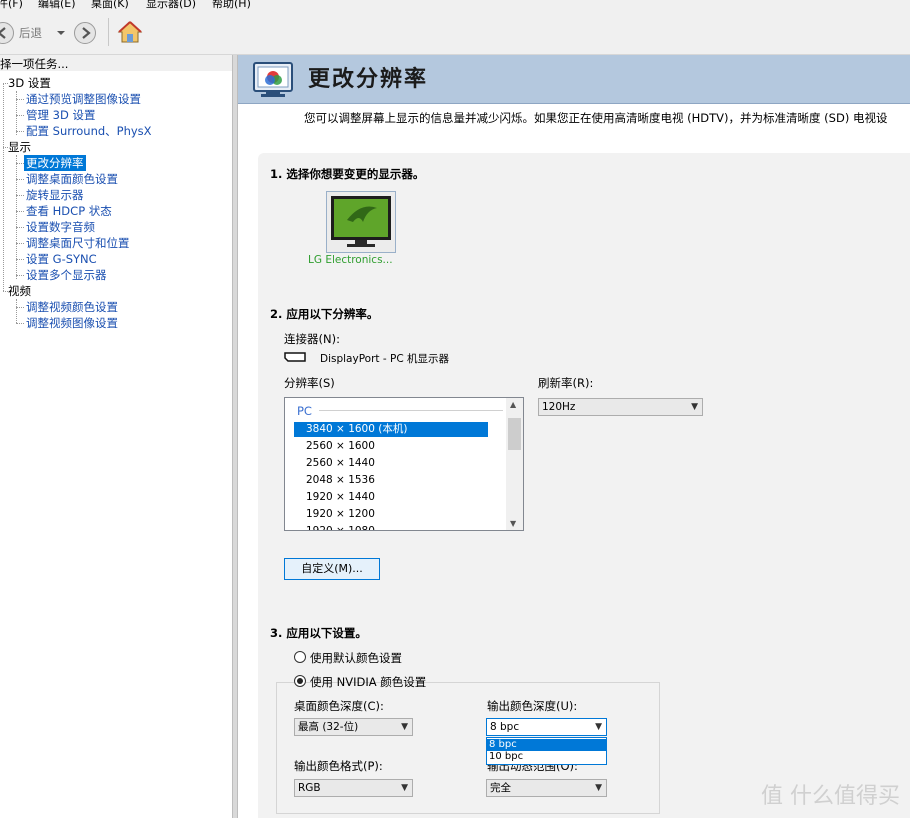 This screenshot has height=818, width=910. What do you see at coordinates (574, 79) in the screenshot?
I see `page-banner: 更改分辨率` at bounding box center [574, 79].